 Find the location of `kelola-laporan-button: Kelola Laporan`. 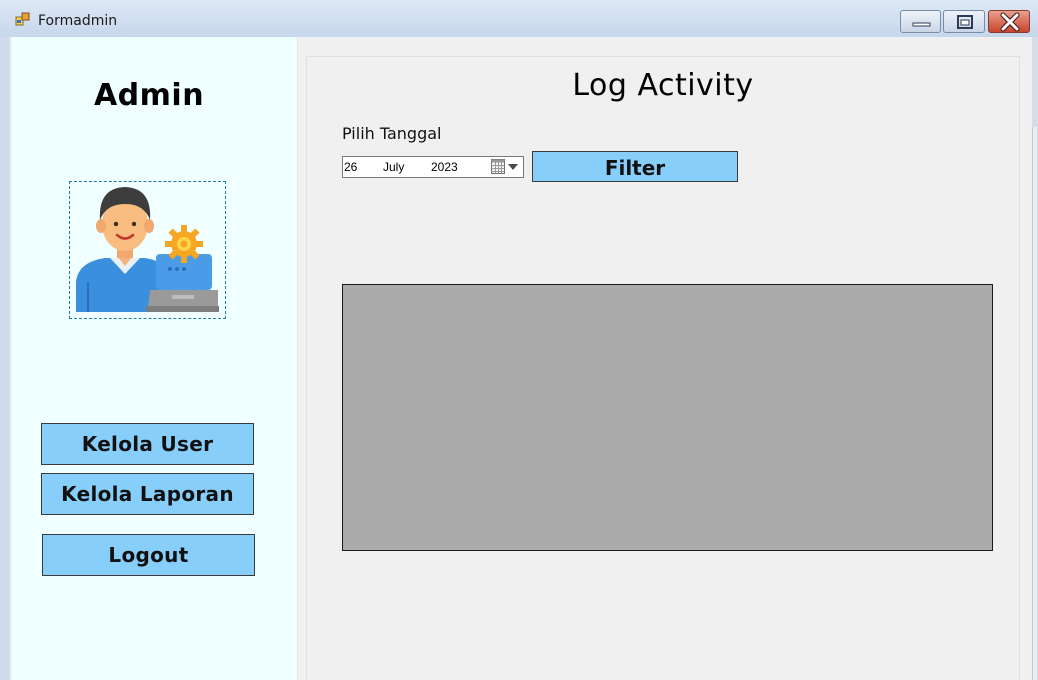

kelola-laporan-button: Kelola Laporan is located at coordinates (147, 494).